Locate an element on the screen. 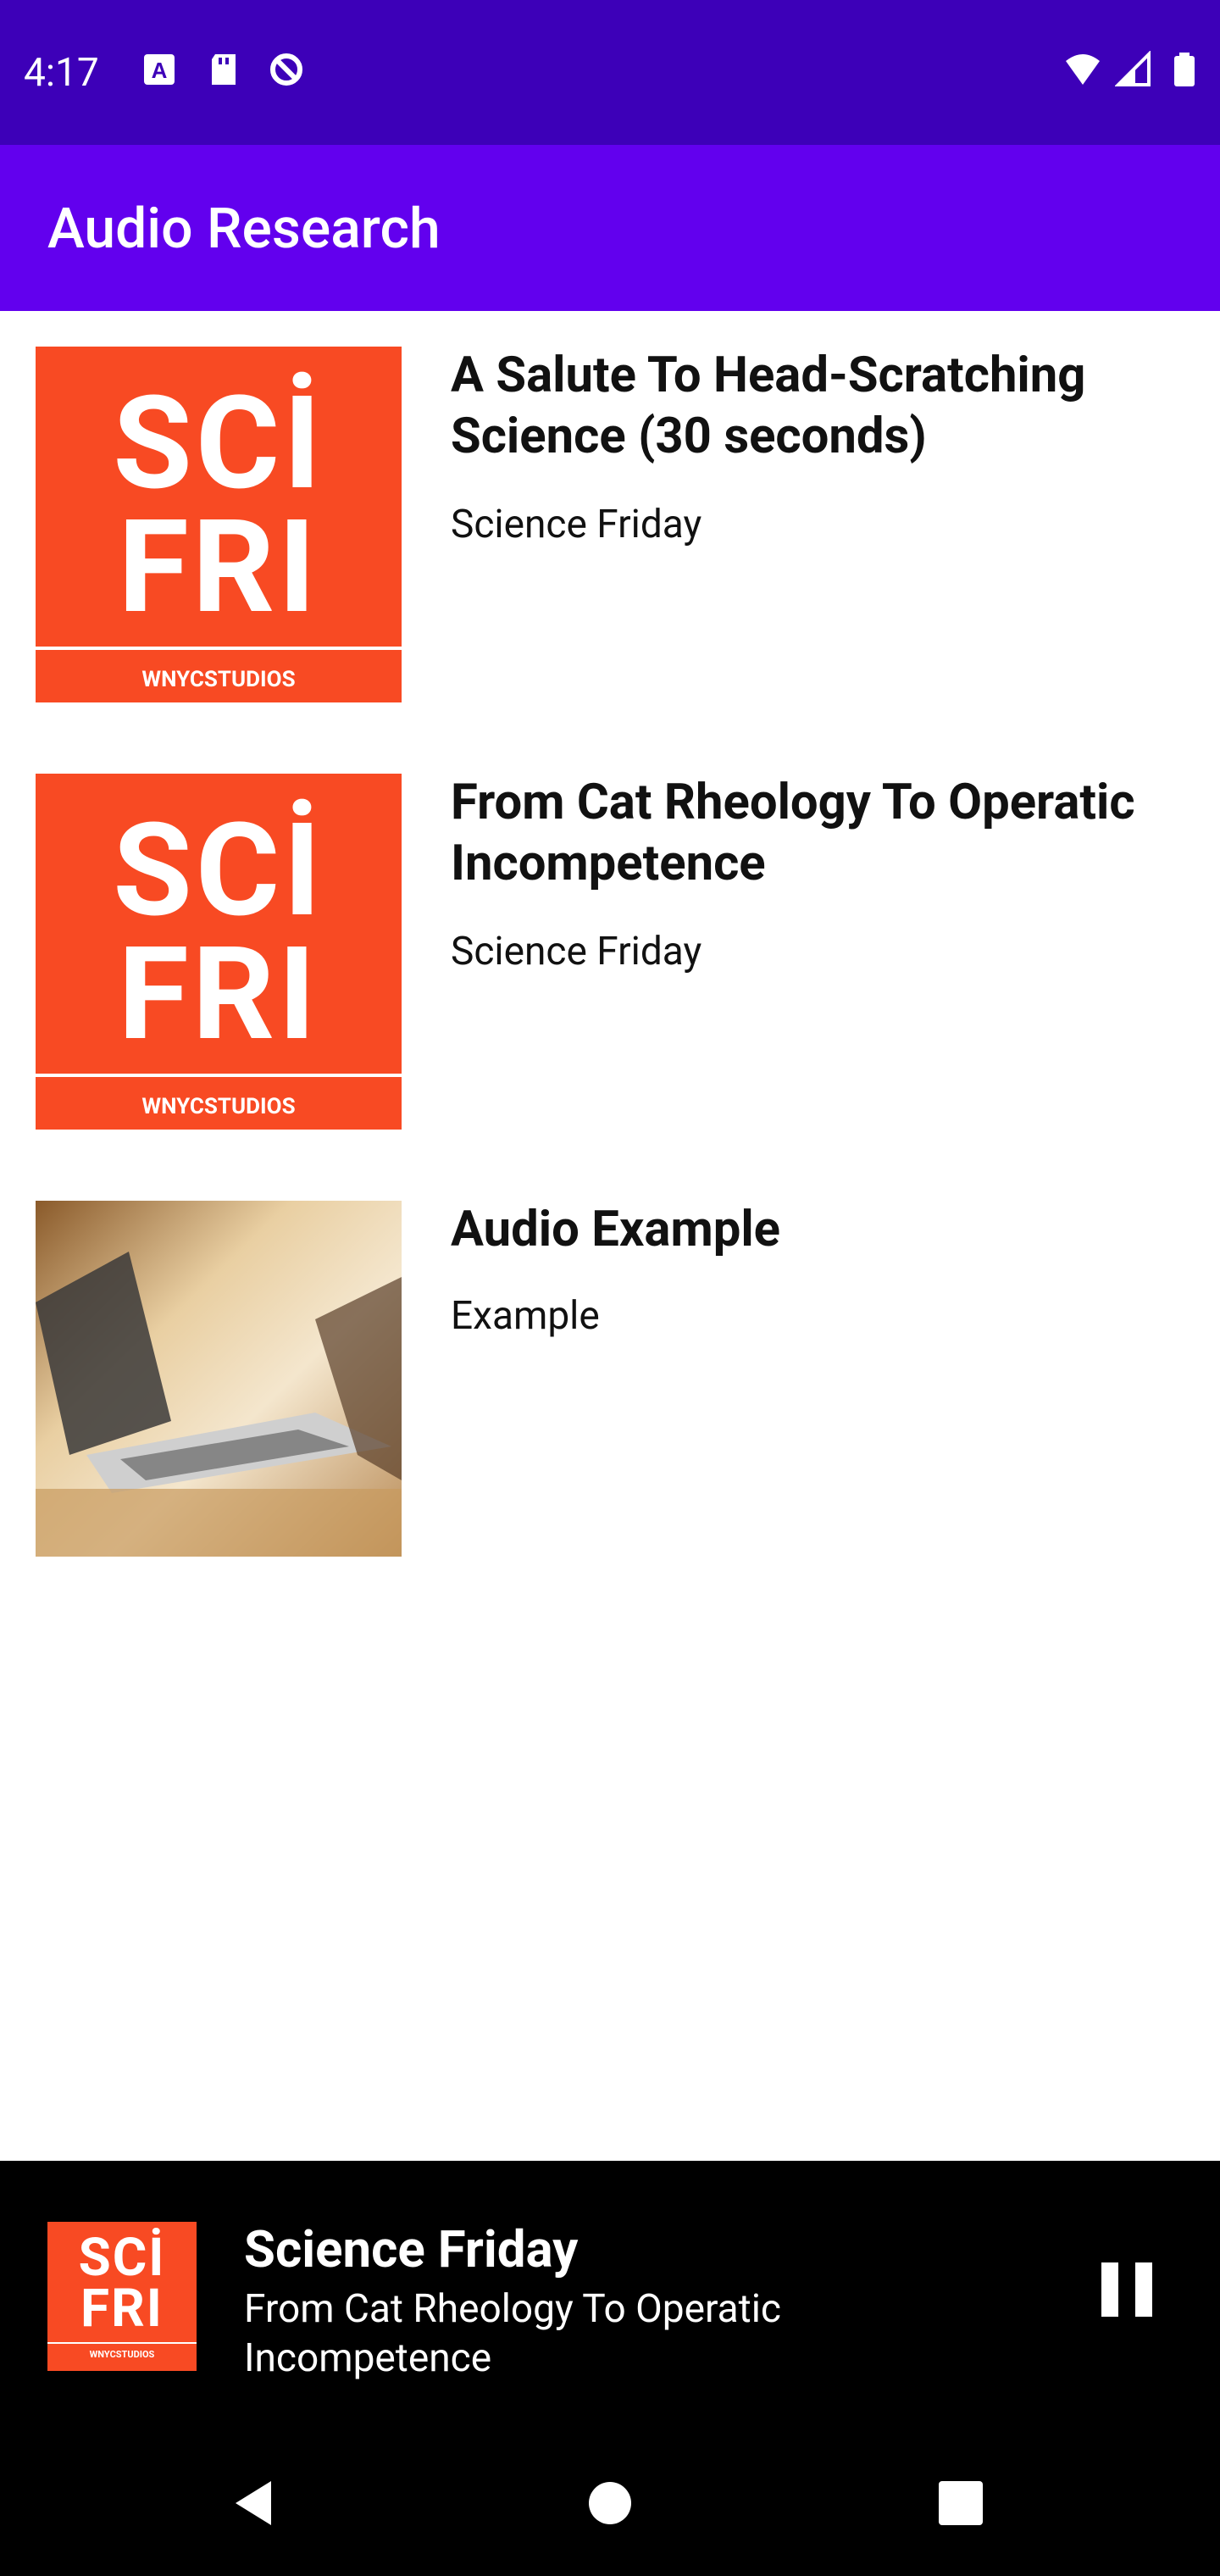 The width and height of the screenshot is (1220, 2576). player-title: Science Friday is located at coordinates (411, 2249).